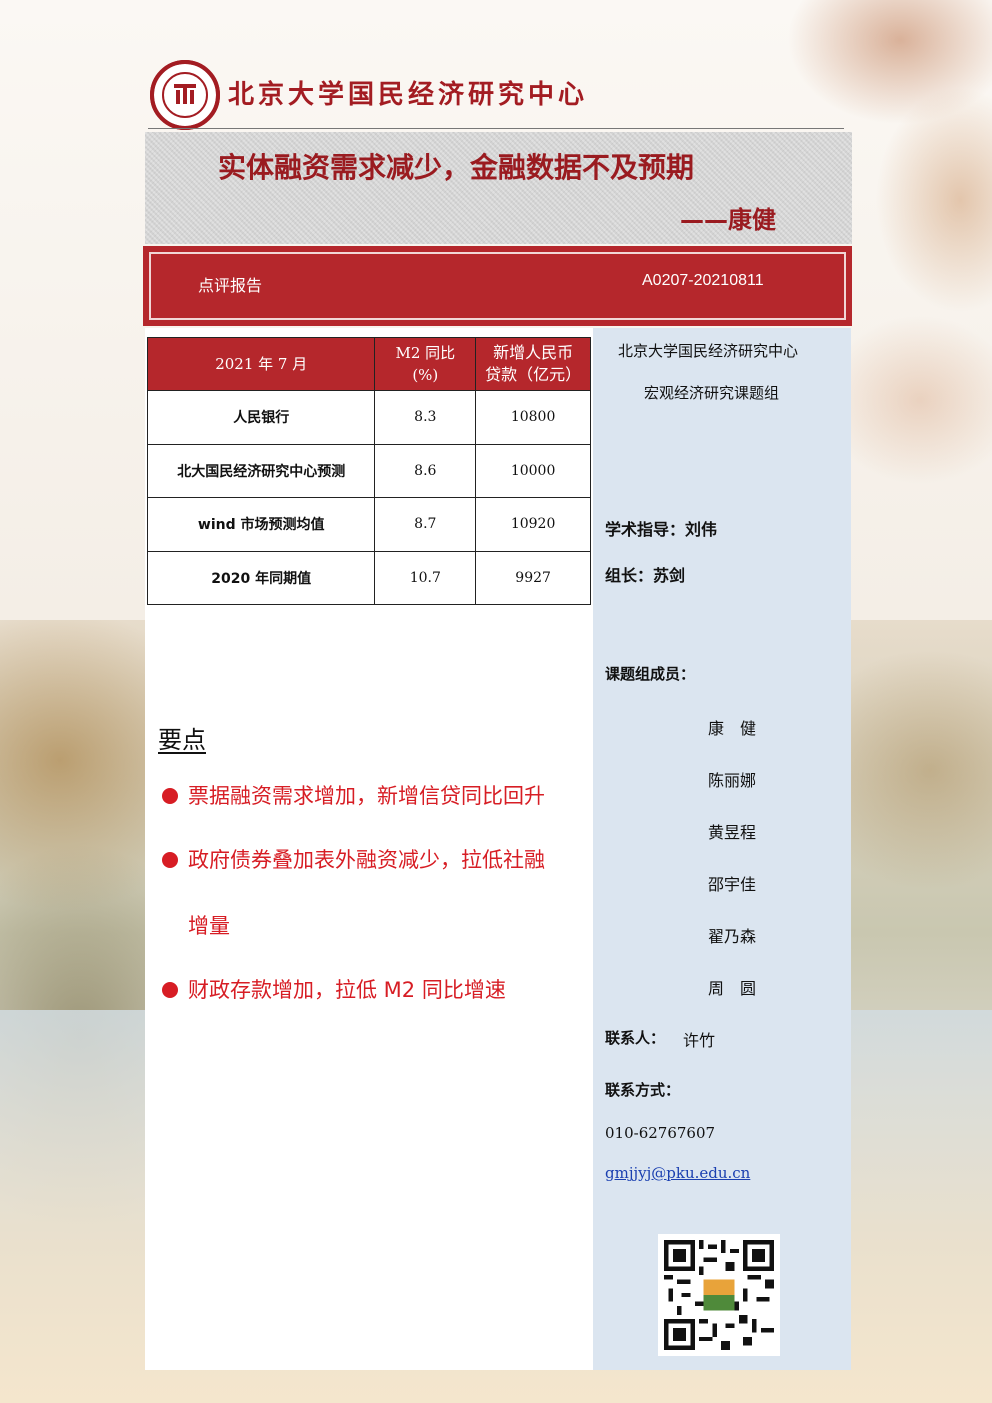  Describe the element at coordinates (425, 417) in the screenshot. I see `table-cell-m2: 8.3` at that location.